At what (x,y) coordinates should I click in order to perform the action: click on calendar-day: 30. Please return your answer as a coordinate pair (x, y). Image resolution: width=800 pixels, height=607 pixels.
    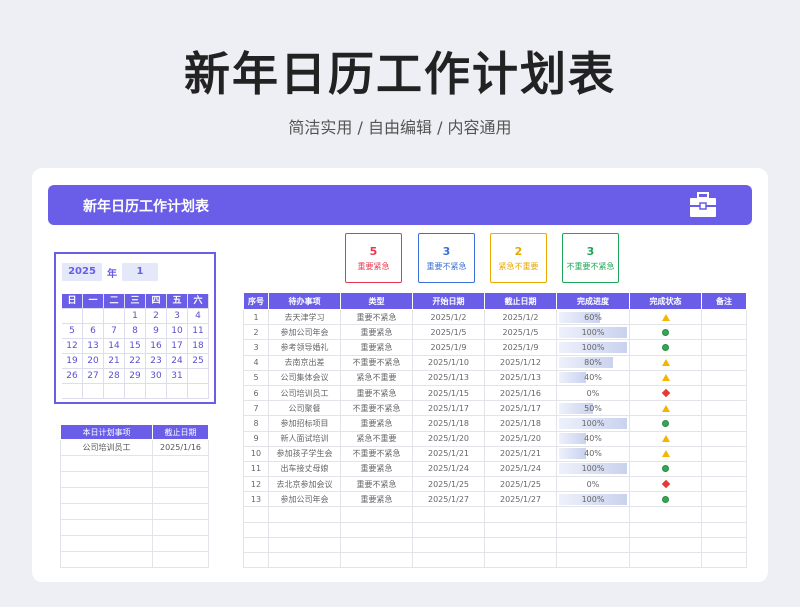
    Looking at the image, I should click on (156, 376).